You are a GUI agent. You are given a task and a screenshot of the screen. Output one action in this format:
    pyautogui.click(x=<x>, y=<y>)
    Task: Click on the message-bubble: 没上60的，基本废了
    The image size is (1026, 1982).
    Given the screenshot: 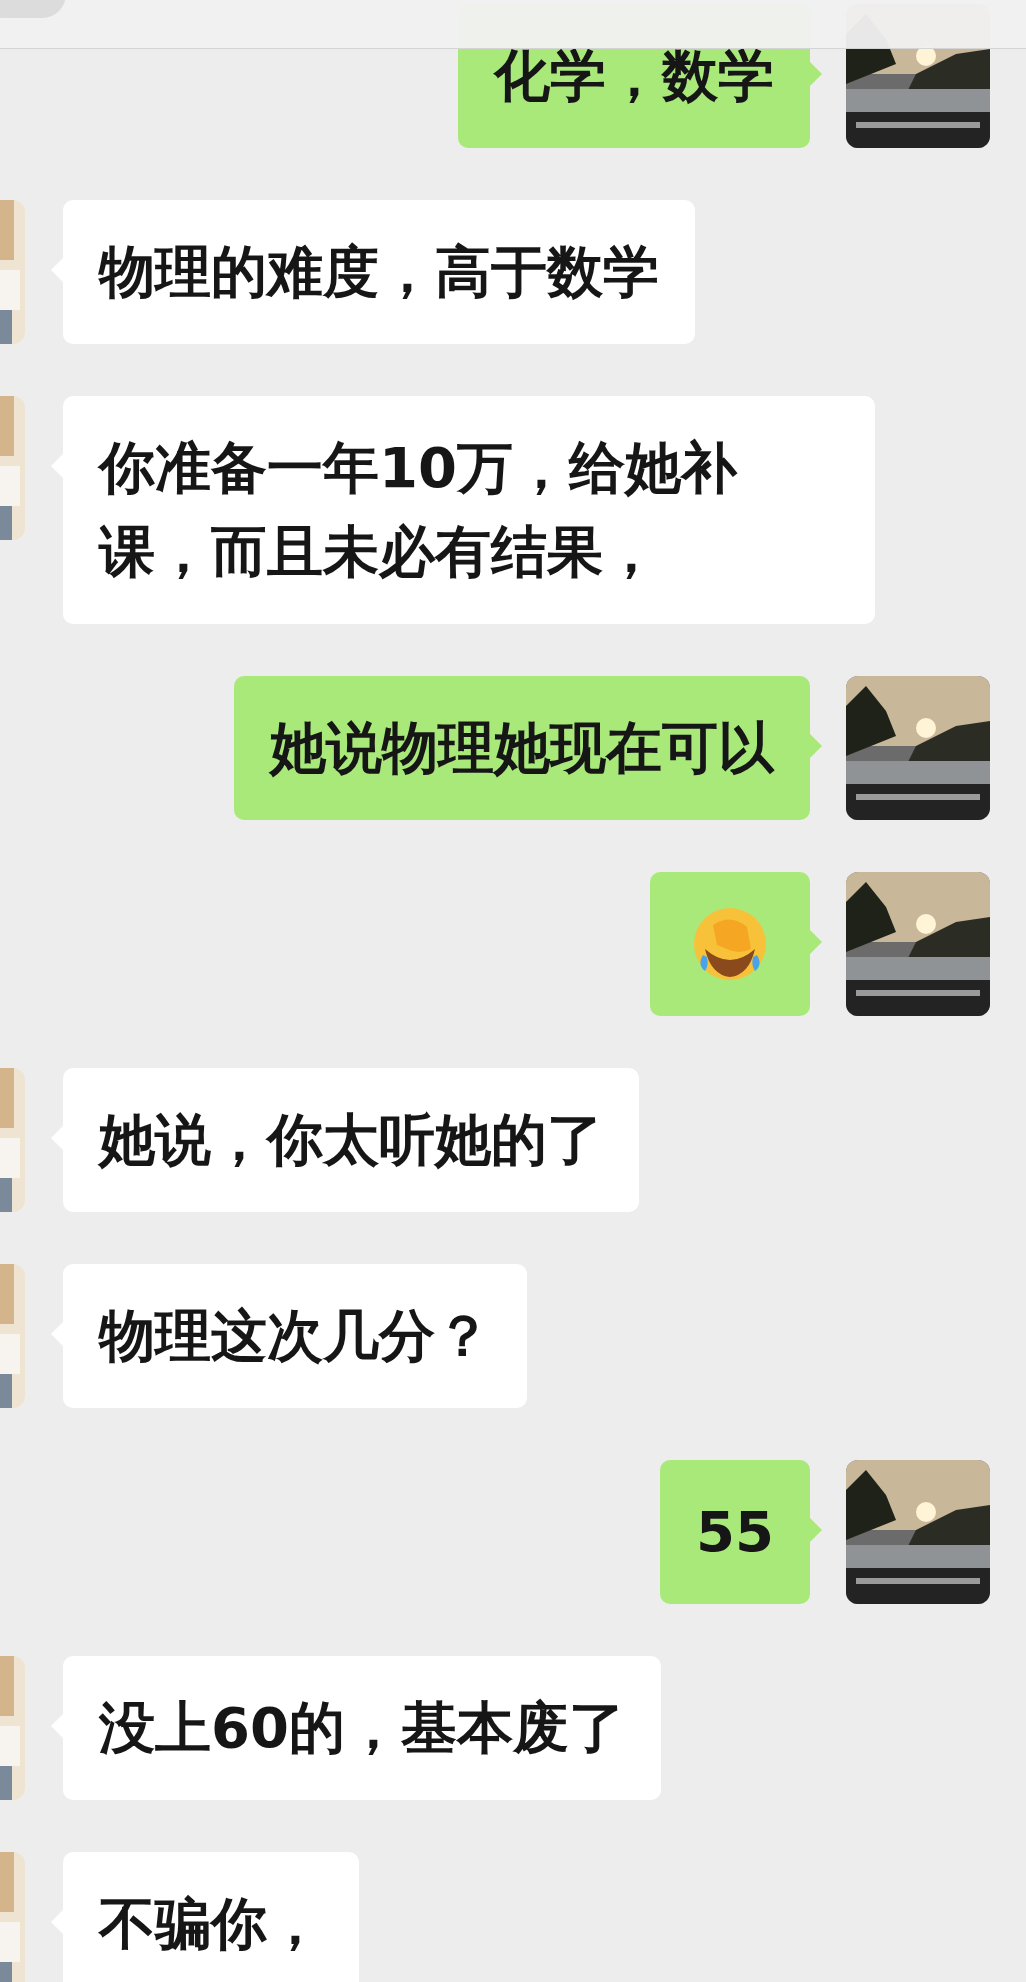 What is the action you would take?
    pyautogui.click(x=362, y=1728)
    